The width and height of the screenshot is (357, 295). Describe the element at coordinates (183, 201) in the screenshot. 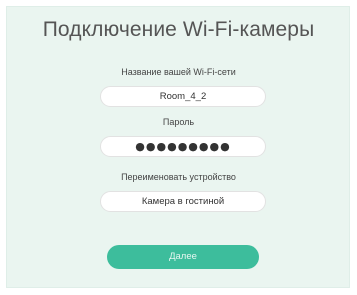

I see `device-name-input: Камера в гостиной` at that location.